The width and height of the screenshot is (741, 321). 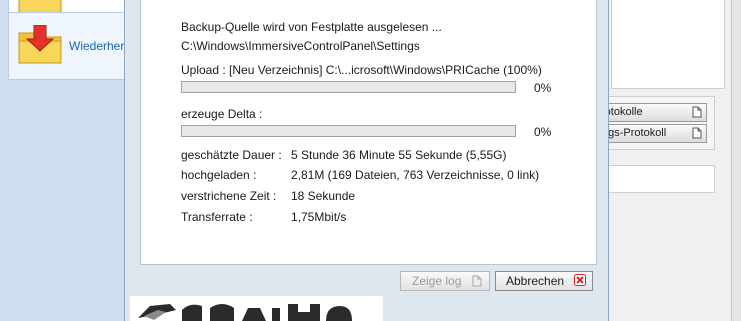 I want to click on stat-label-rate: Transferrate :, so click(x=217, y=217).